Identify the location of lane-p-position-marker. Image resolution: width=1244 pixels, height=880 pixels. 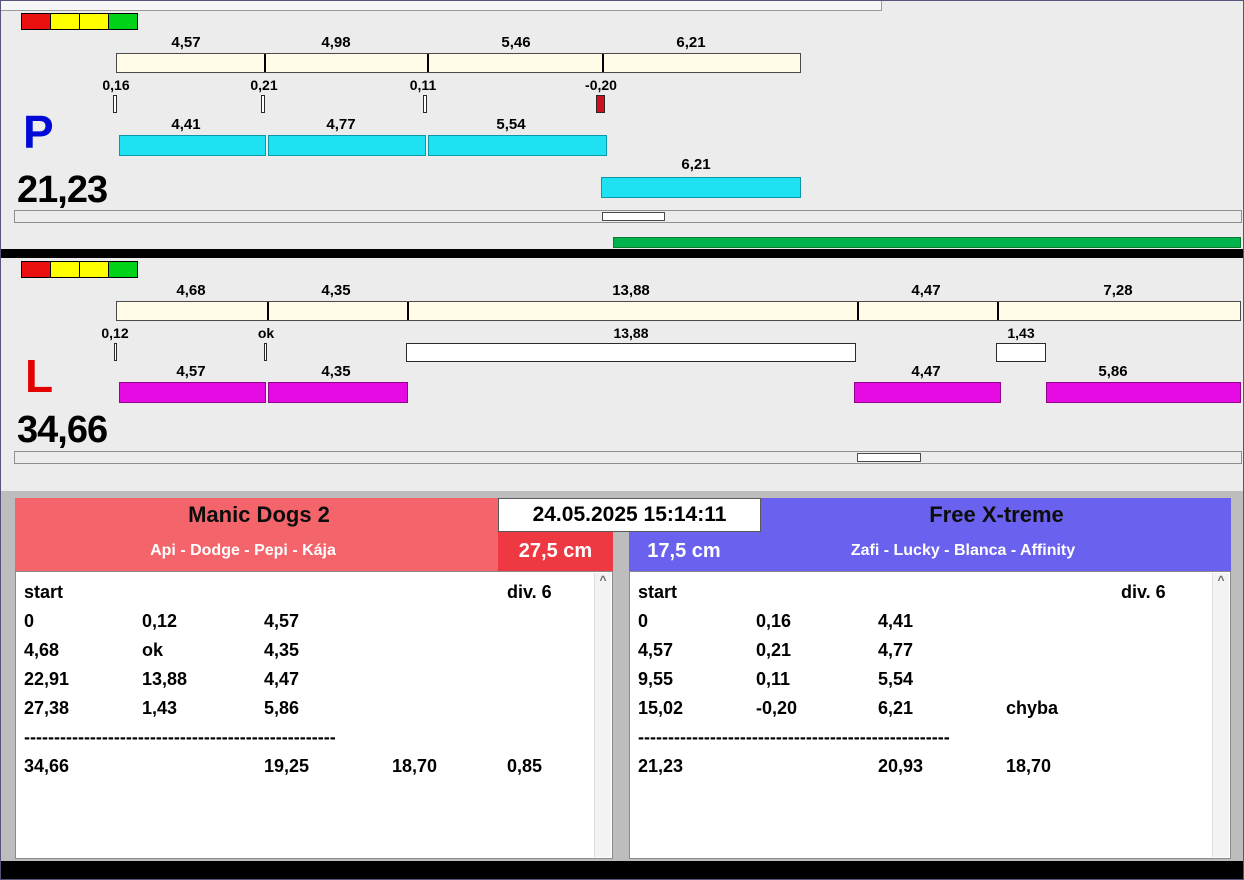
(633, 216).